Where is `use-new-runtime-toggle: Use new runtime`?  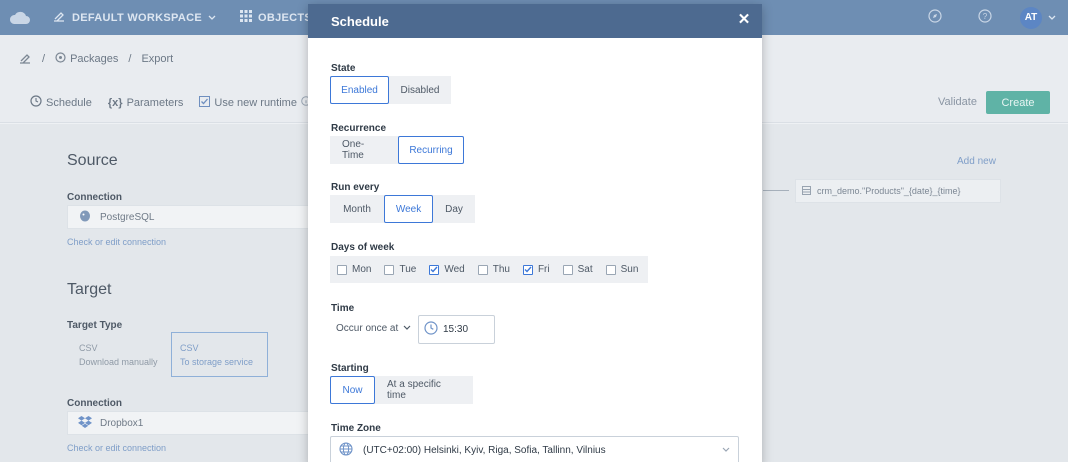 use-new-runtime-toggle: Use new runtime is located at coordinates (255, 102).